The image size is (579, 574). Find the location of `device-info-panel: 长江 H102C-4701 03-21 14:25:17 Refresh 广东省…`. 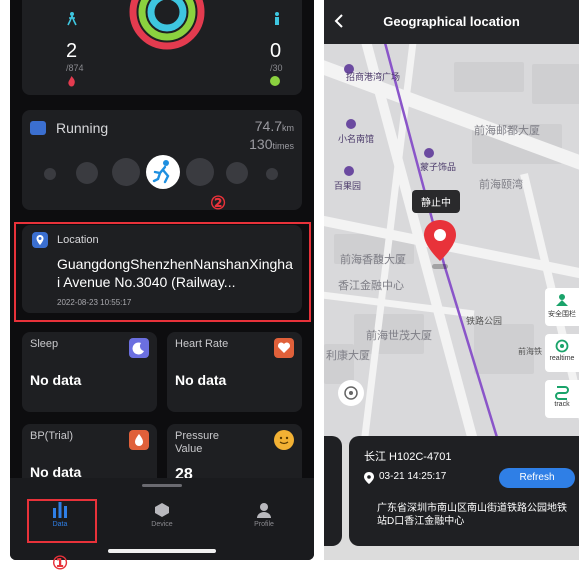

device-info-panel: 长江 H102C-4701 03-21 14:25:17 Refresh 广东省… is located at coordinates (464, 491).